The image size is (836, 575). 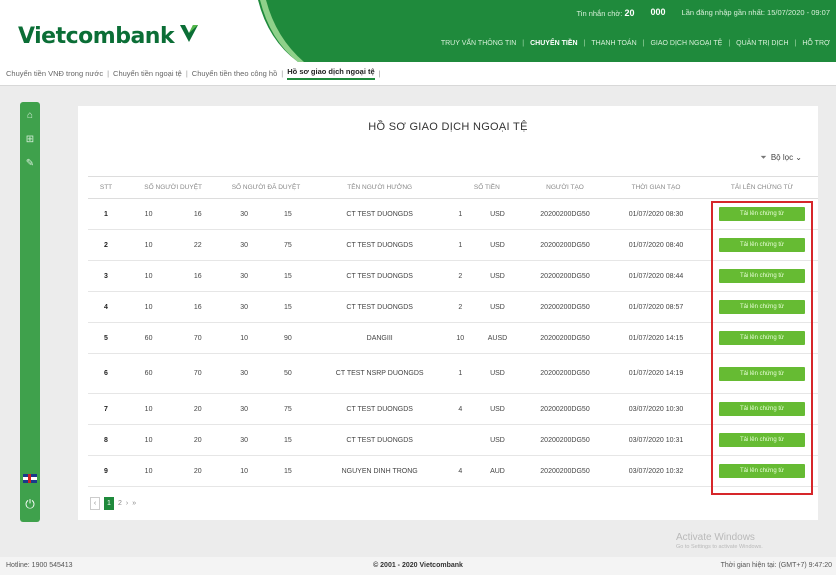 I want to click on filter-label: Bộ lọc, so click(x=782, y=157).